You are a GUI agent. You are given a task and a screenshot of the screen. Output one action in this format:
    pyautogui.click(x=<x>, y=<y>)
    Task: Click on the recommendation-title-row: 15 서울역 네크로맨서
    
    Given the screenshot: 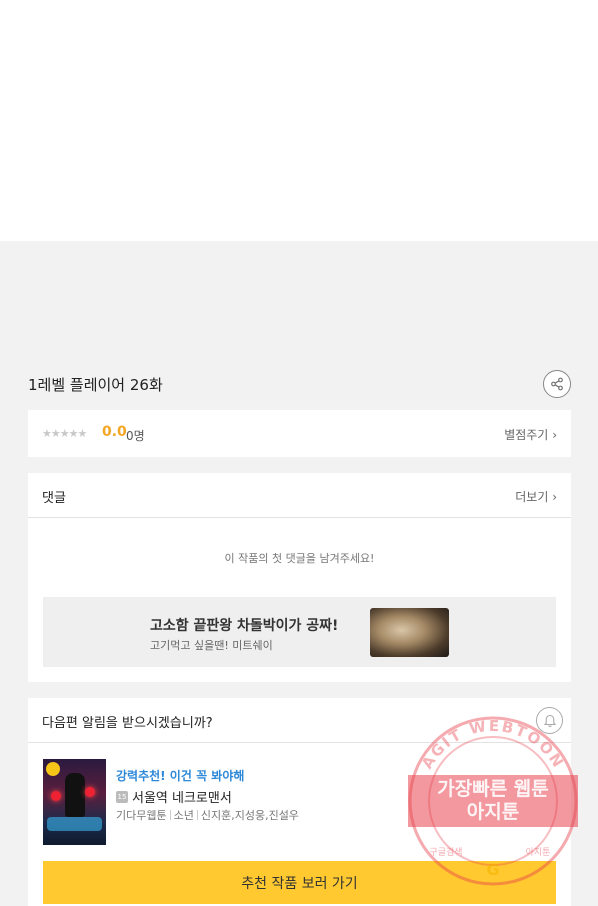 What is the action you would take?
    pyautogui.click(x=174, y=796)
    